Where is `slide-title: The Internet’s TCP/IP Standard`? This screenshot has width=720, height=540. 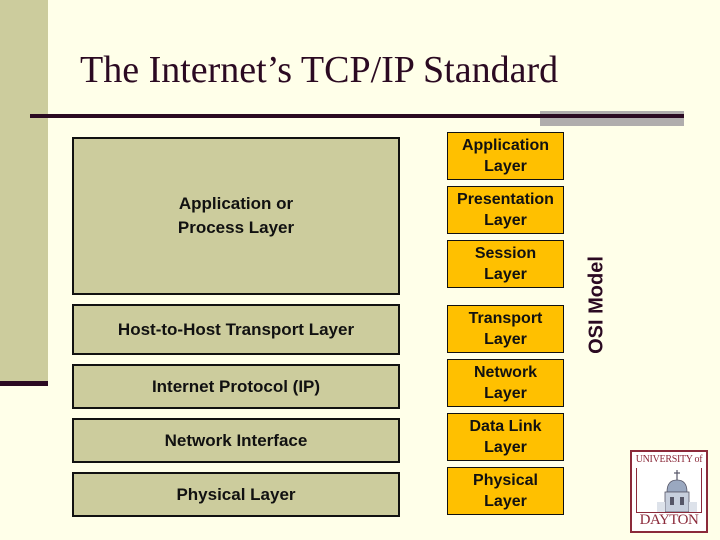 slide-title: The Internet’s TCP/IP Standard is located at coordinates (319, 70).